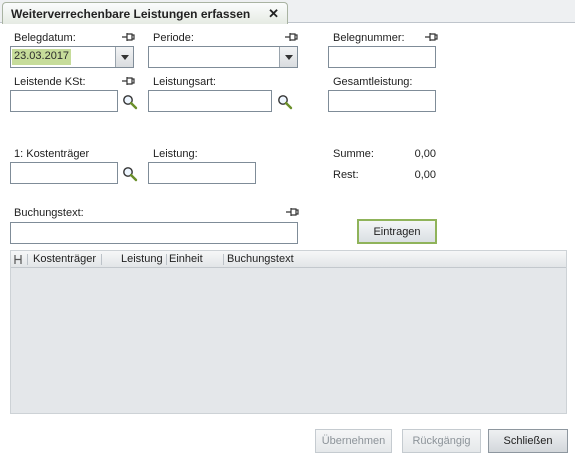 The height and width of the screenshot is (460, 575). I want to click on tab-title: Weiterverrechenbare Leistungen erfassen, so click(131, 13).